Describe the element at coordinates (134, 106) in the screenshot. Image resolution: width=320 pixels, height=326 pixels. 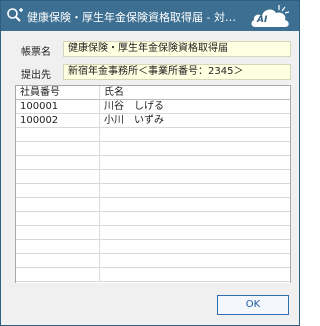
I see `employee-name-cell: 川谷 しげる` at that location.